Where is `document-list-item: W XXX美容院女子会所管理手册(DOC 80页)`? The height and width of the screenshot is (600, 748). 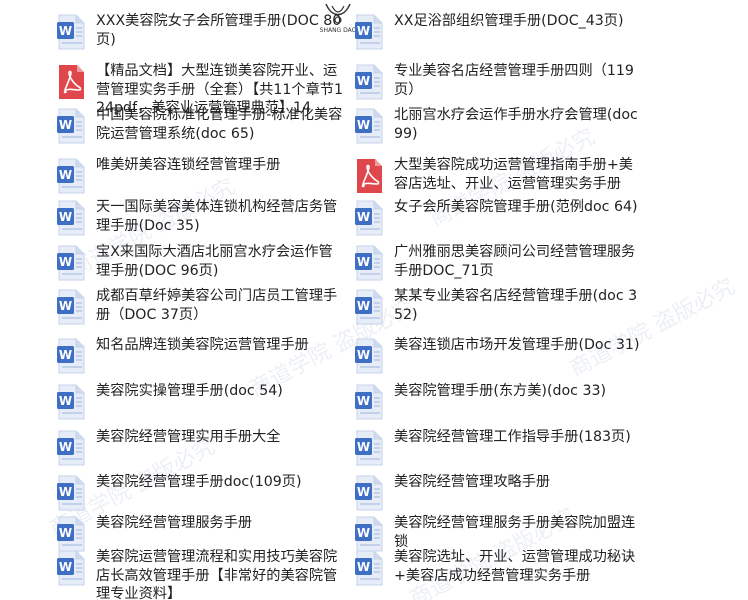 document-list-item: W XXX美容院女子会所管理手册(DOC 80页) is located at coordinates (201, 31).